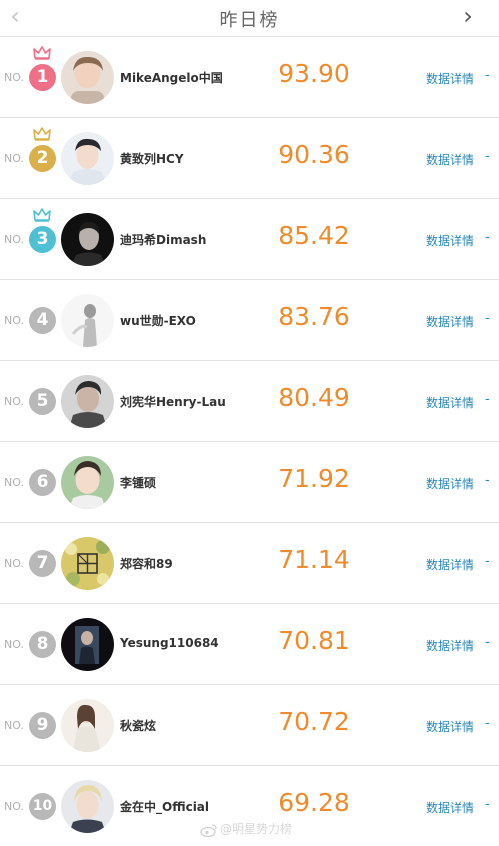  Describe the element at coordinates (249, 482) in the screenshot. I see `ranking-row: NO. 6 李锺硕 71.92 数据详情 -` at that location.